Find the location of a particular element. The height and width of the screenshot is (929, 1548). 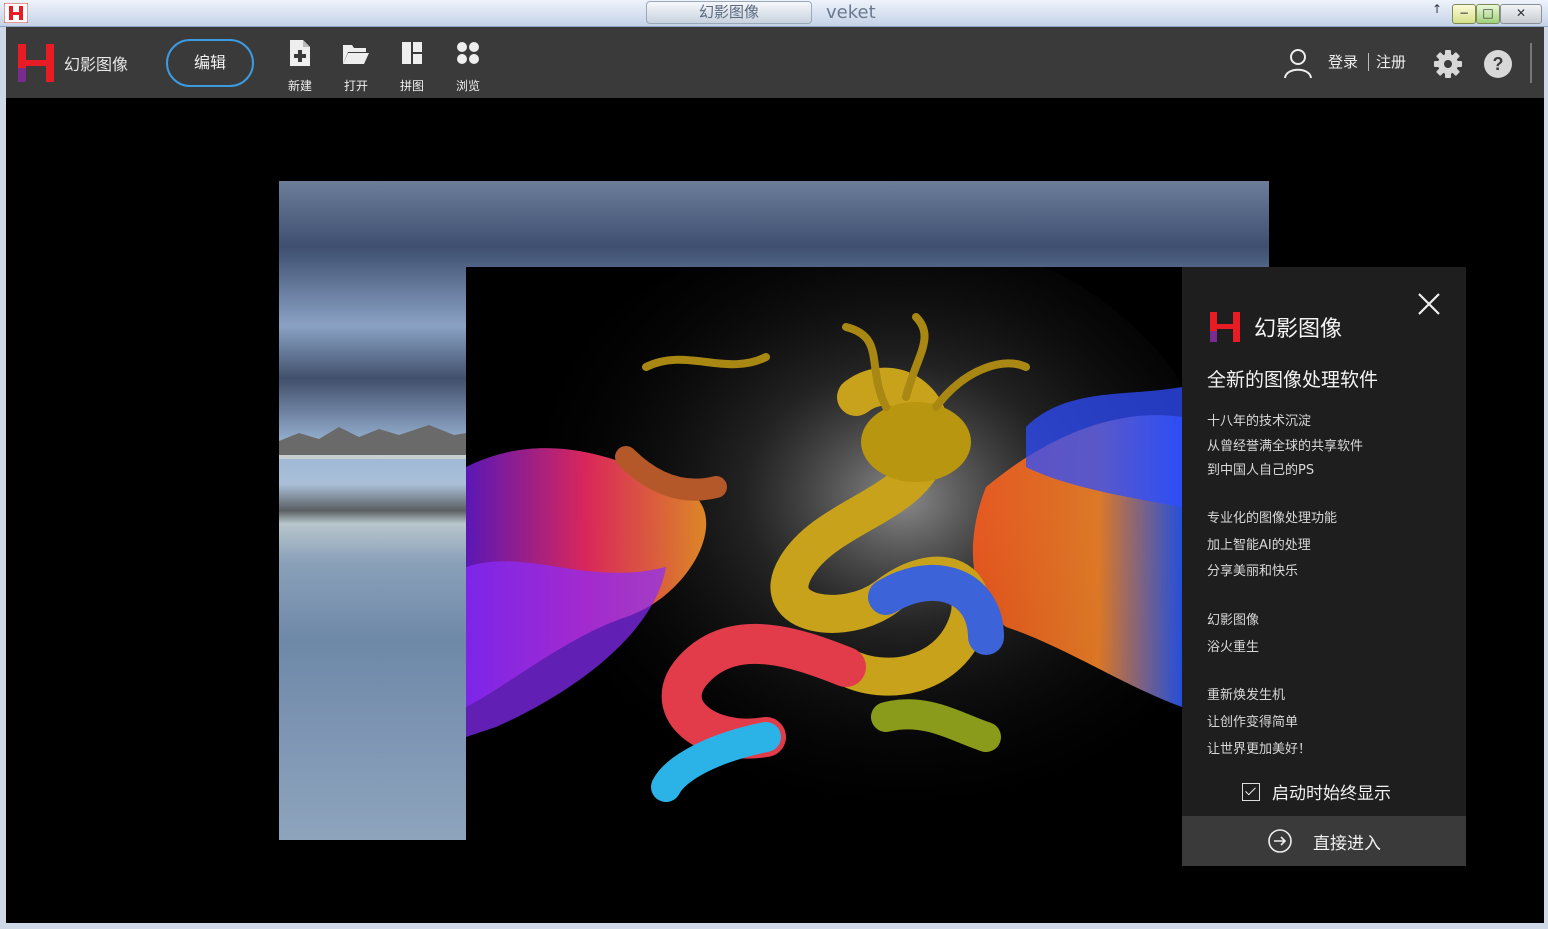

splash-line: 到中国人自己的PS is located at coordinates (1261, 470).